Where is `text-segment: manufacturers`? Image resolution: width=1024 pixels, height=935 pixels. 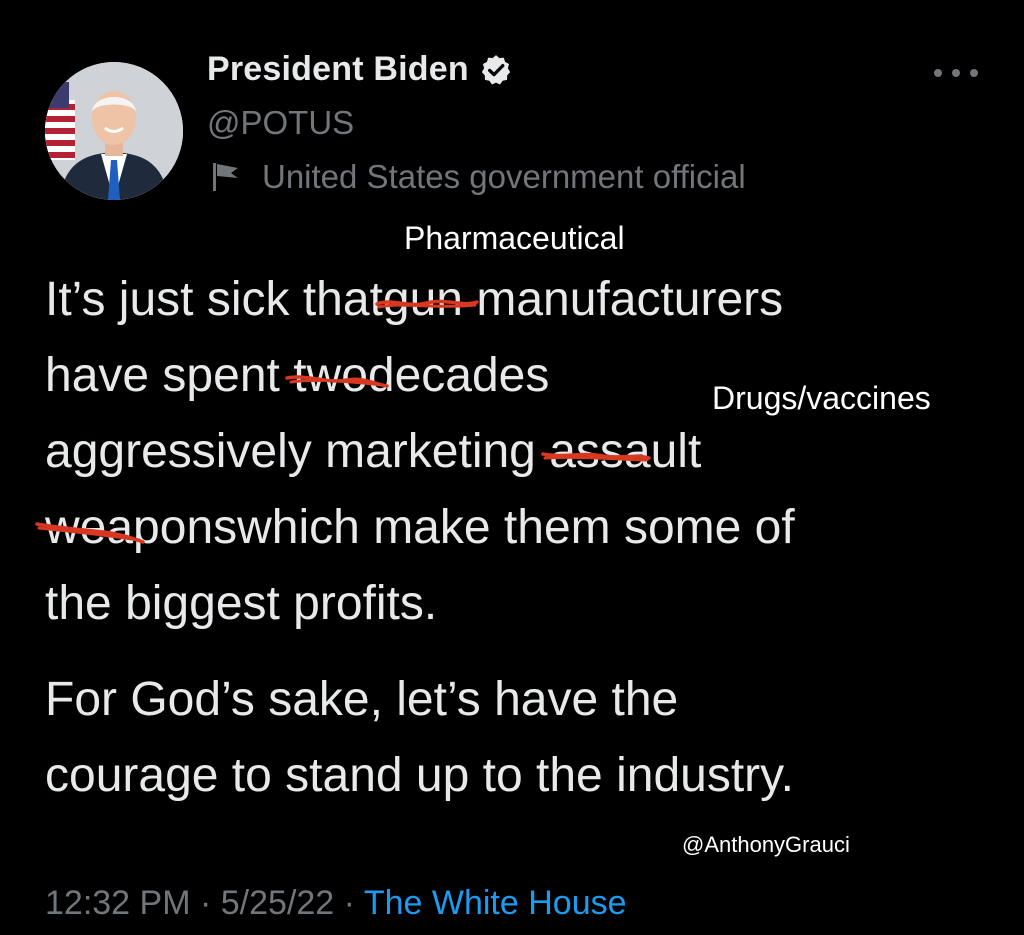
text-segment: manufacturers is located at coordinates (630, 299).